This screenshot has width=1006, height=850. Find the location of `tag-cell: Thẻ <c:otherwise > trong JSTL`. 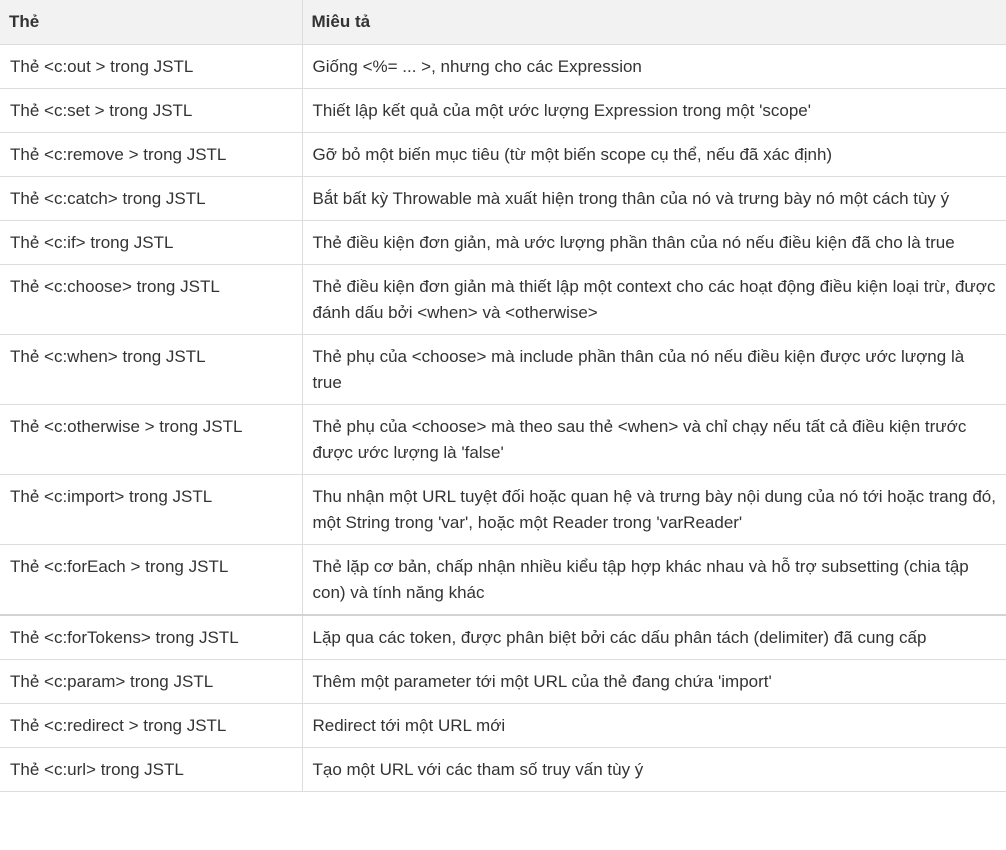

tag-cell: Thẻ <c:otherwise > trong JSTL is located at coordinates (151, 439).